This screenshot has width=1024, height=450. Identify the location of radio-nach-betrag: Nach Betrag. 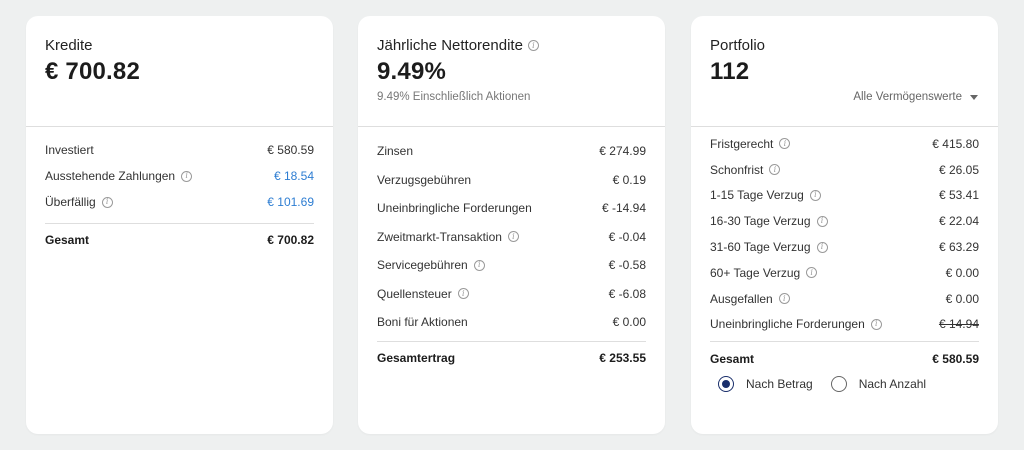
(765, 384).